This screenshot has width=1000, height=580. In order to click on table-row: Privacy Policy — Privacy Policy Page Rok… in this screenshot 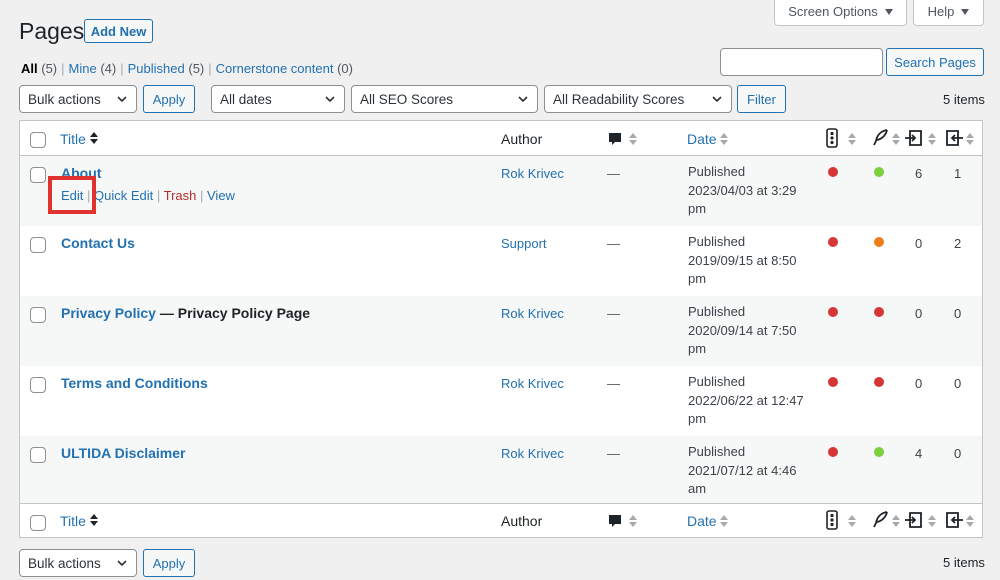, I will do `click(501, 331)`.